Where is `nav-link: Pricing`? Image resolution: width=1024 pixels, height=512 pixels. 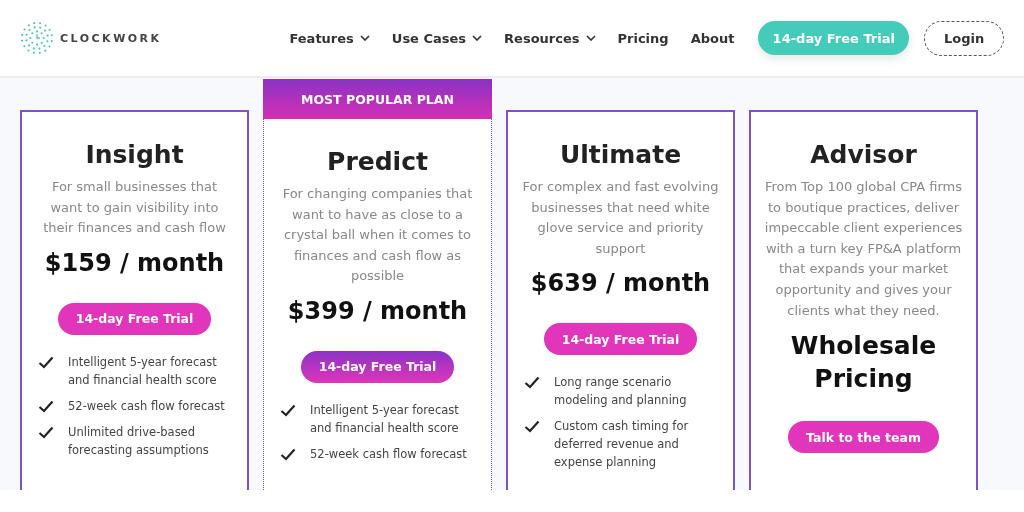
nav-link: Pricing is located at coordinates (643, 38).